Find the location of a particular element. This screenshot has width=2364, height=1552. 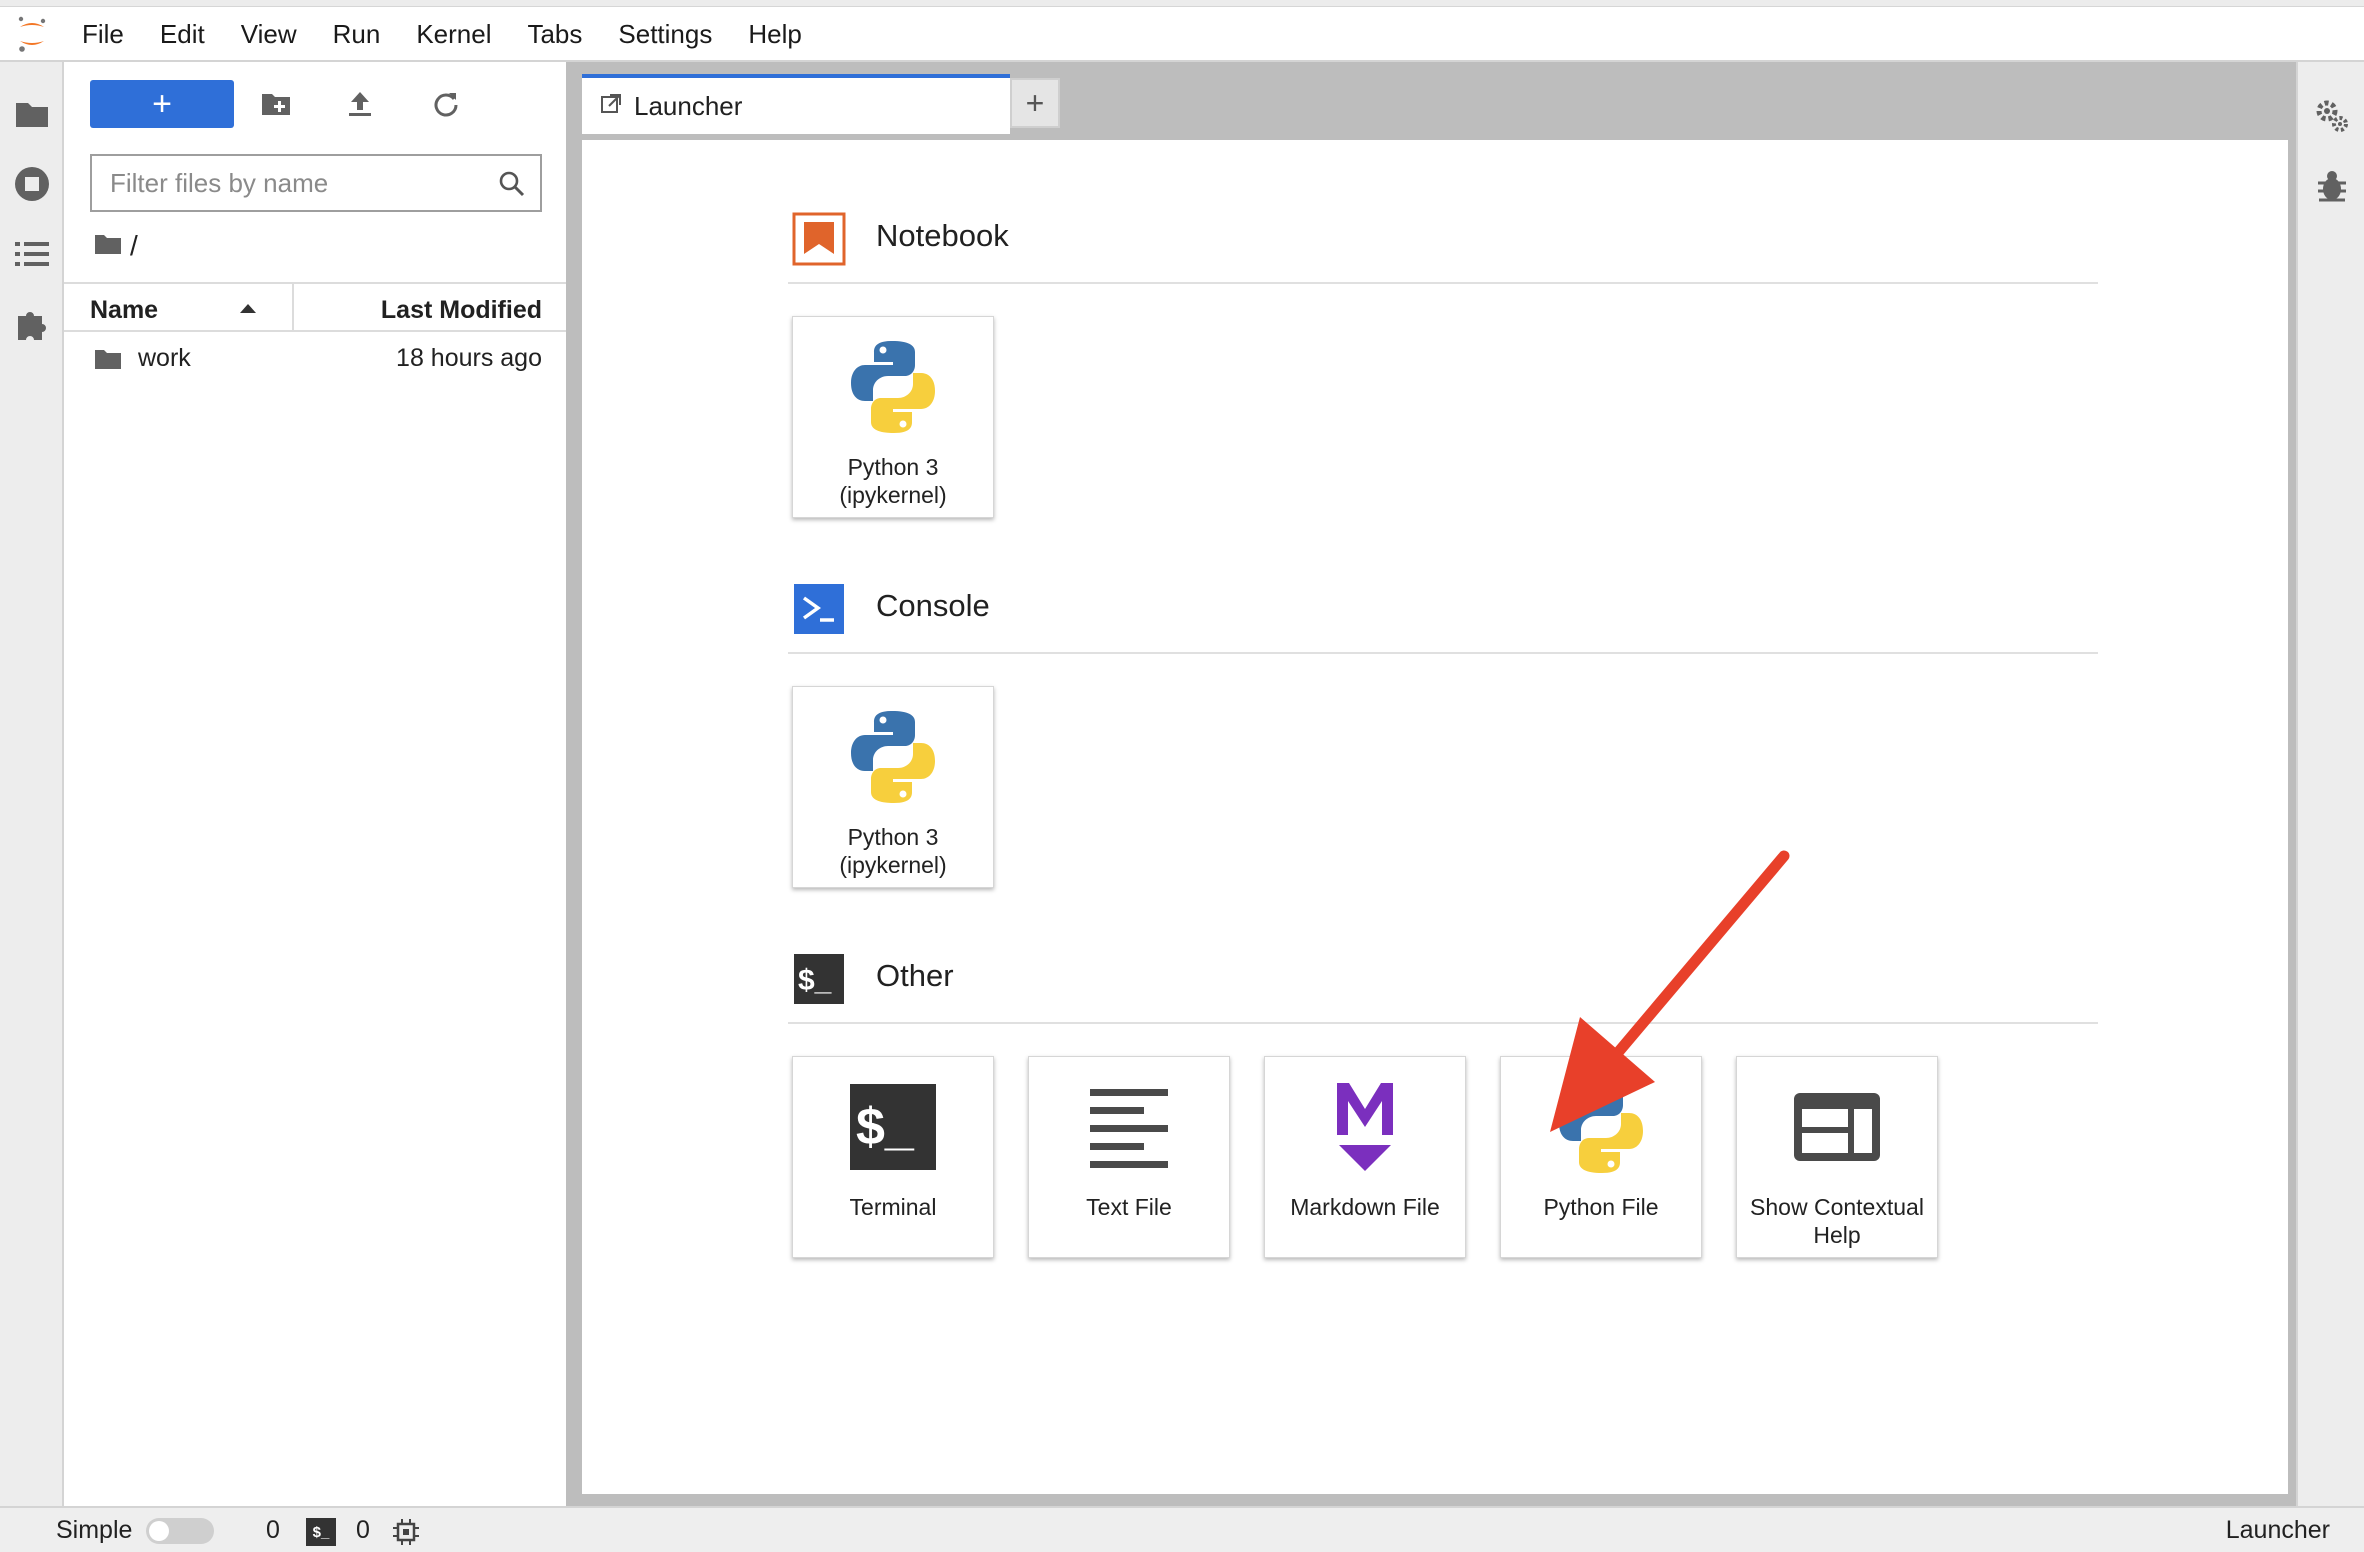

markdown-icon is located at coordinates (1365, 1127).